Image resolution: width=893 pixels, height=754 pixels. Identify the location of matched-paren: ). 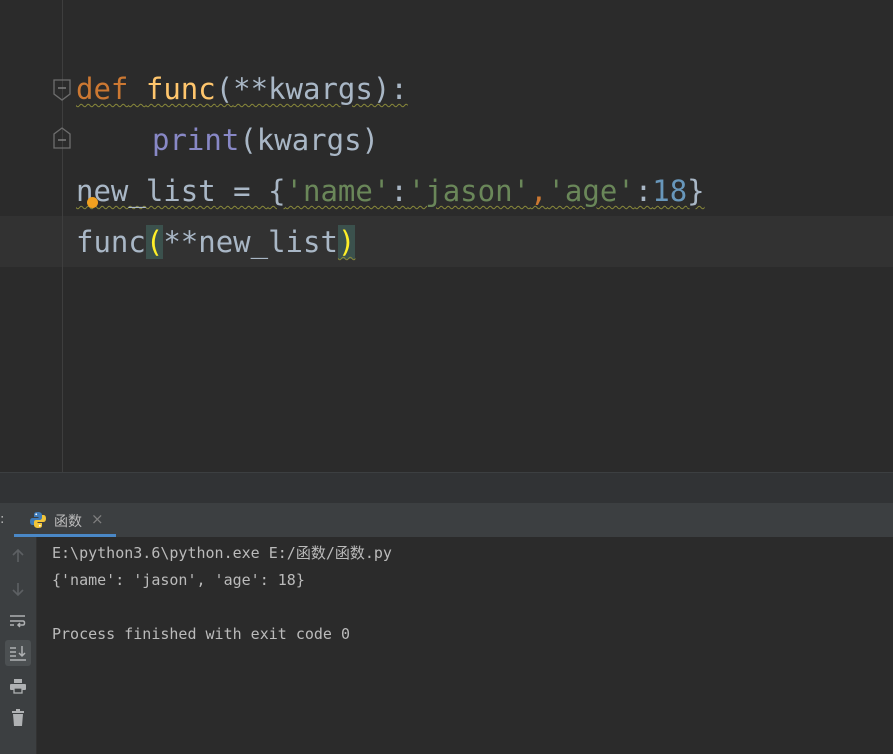
(346, 242).